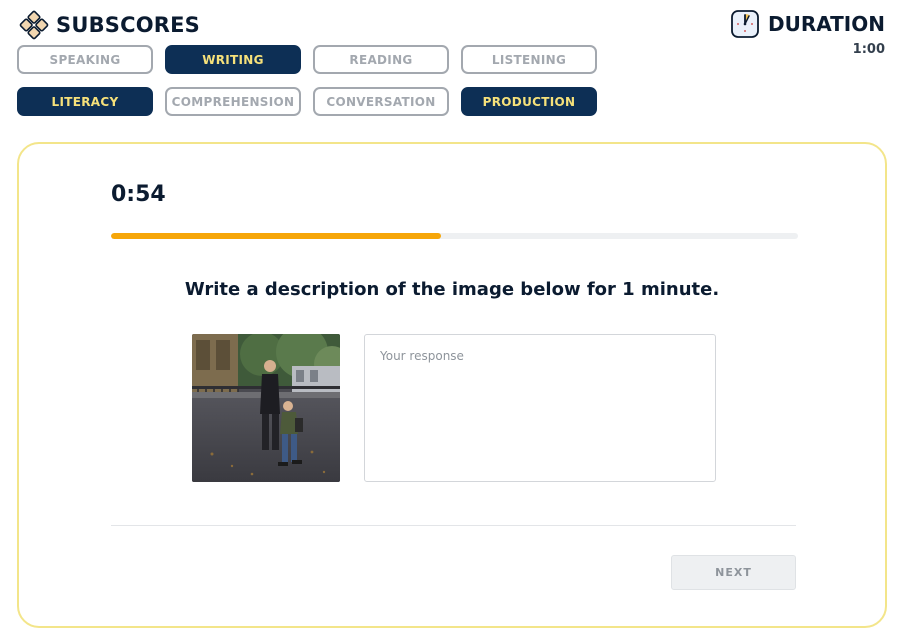 The width and height of the screenshot is (907, 635). I want to click on street-photo, so click(266, 408).